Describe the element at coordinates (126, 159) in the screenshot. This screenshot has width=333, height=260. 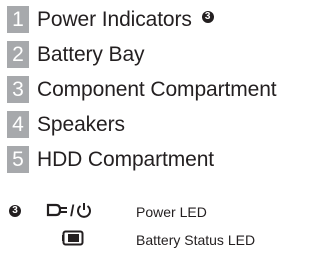
I see `legend-label: HDD Compartment` at that location.